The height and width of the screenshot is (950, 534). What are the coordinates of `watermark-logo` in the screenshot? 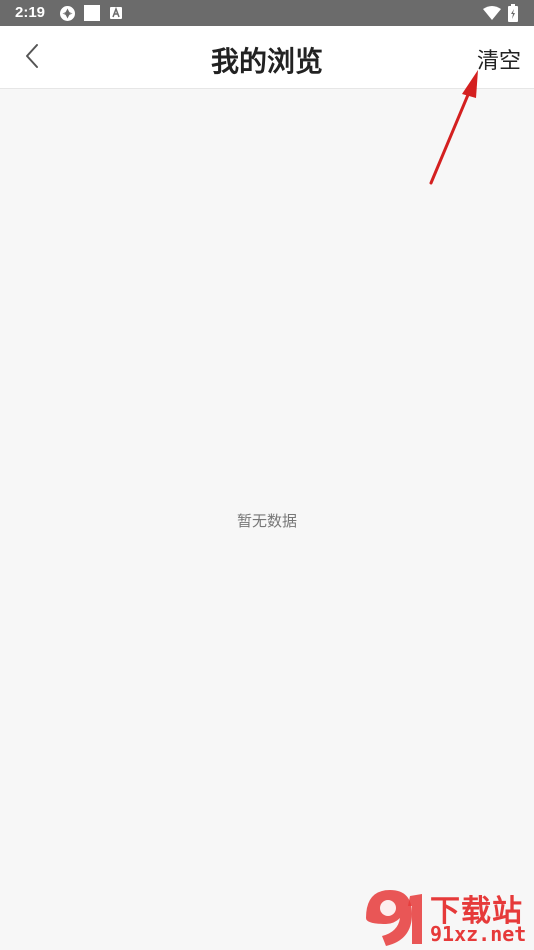 It's located at (394, 917).